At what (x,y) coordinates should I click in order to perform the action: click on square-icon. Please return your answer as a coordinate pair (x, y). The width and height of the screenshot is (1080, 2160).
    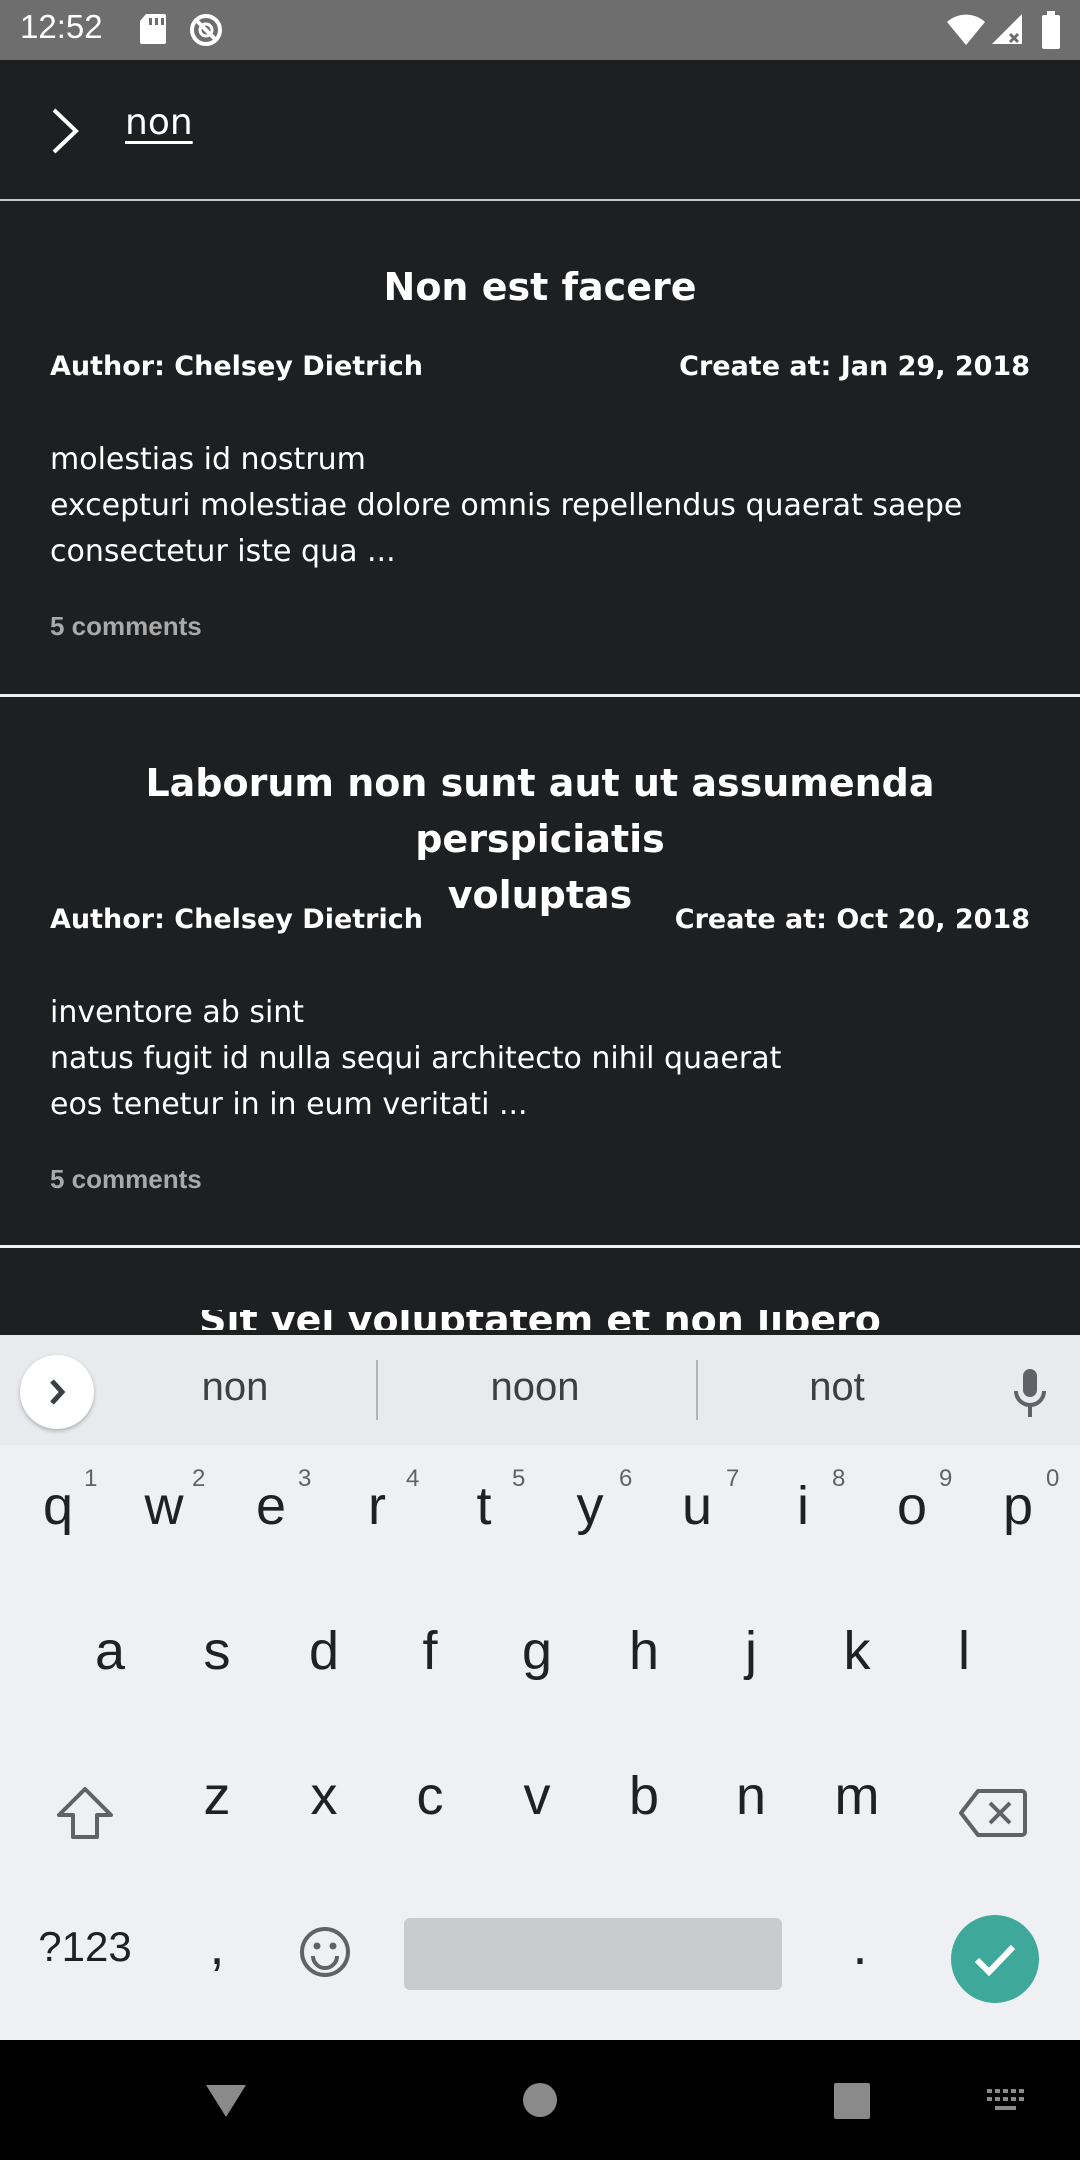
    Looking at the image, I should click on (852, 2101).